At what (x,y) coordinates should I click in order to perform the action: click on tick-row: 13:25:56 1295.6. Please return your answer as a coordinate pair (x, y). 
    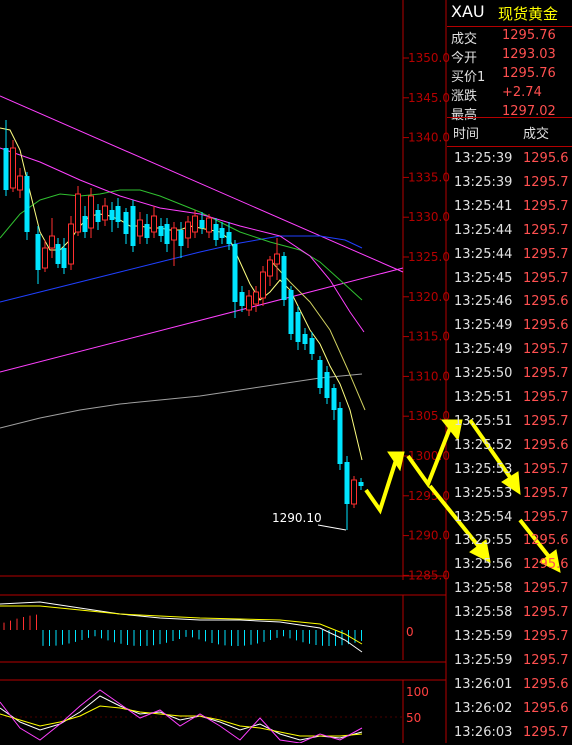
    Looking at the image, I should click on (509, 565).